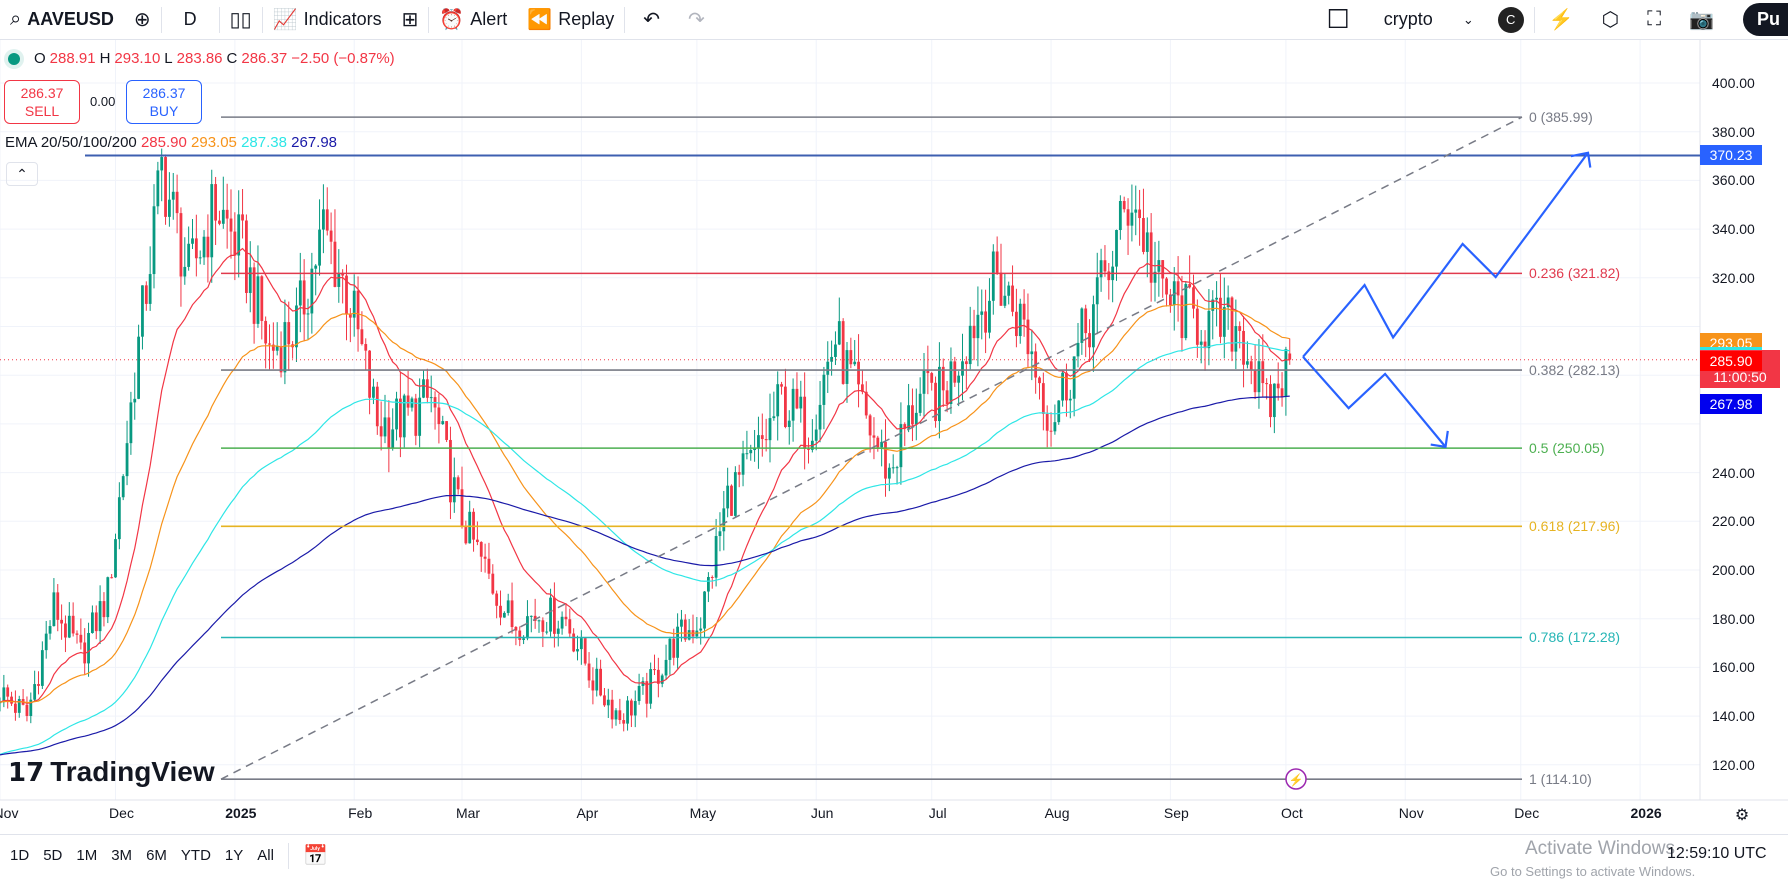 Image resolution: width=1788 pixels, height=884 pixels. What do you see at coordinates (265, 855) in the screenshot?
I see `range-all: All` at bounding box center [265, 855].